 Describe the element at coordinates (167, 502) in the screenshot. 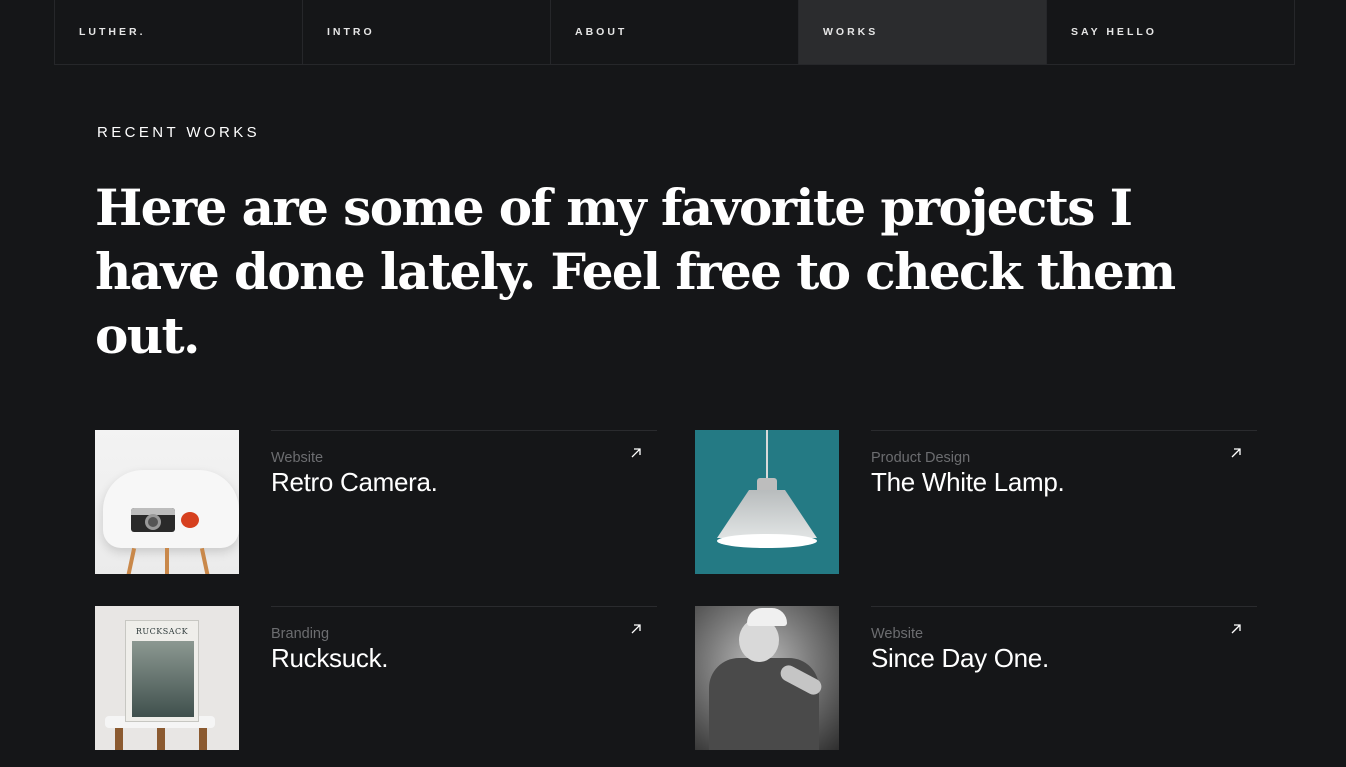

I see `retro-camera-thumbnail` at that location.